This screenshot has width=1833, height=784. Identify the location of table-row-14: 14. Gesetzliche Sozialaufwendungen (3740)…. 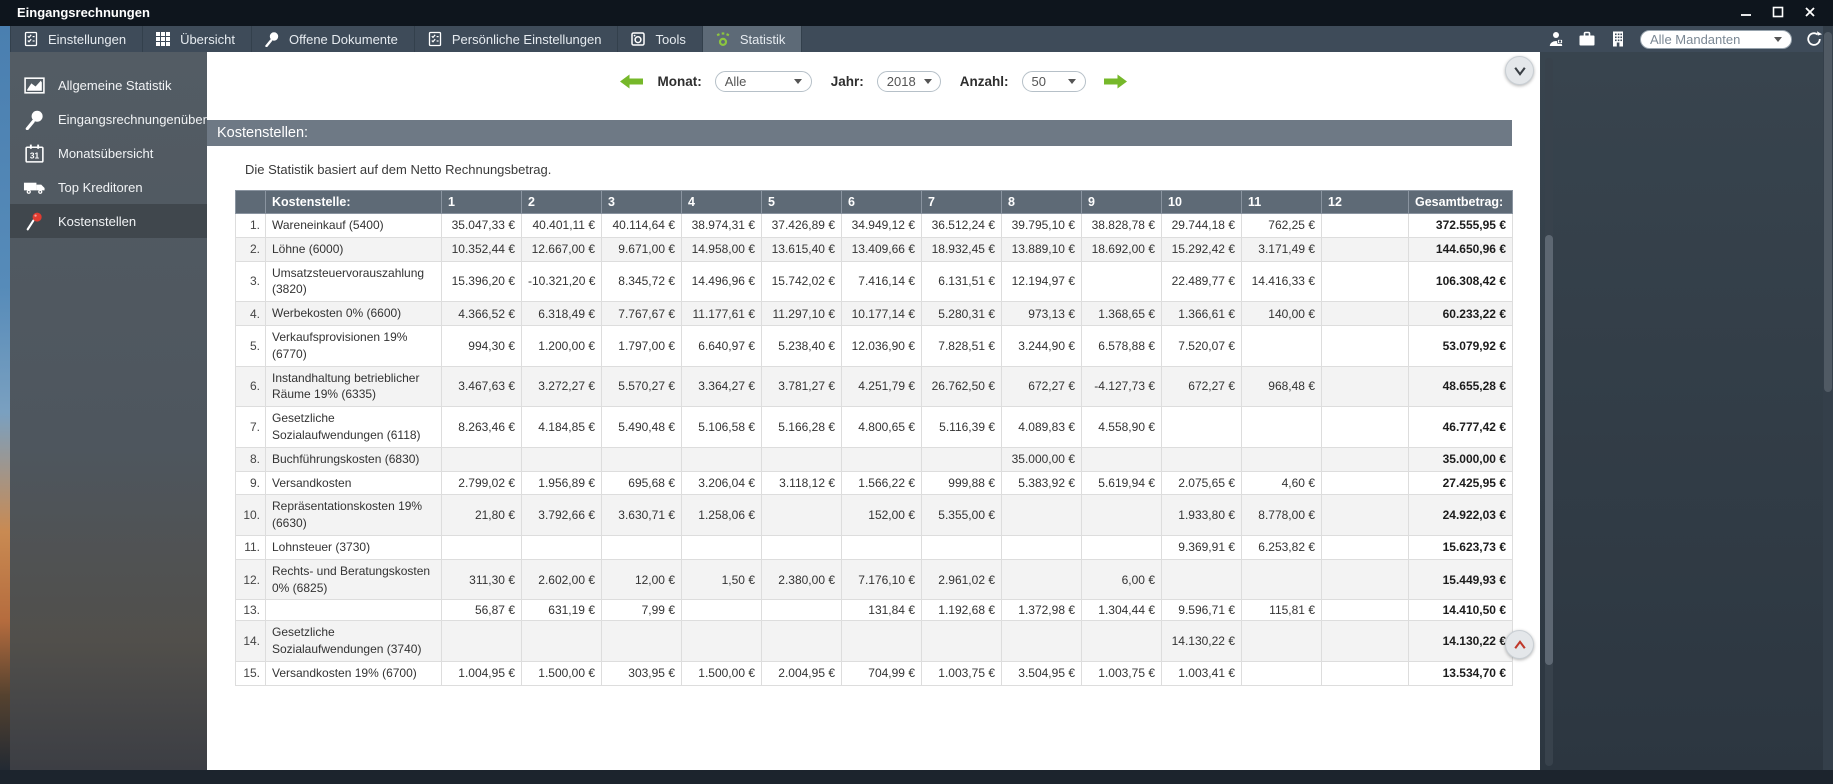
(874, 641).